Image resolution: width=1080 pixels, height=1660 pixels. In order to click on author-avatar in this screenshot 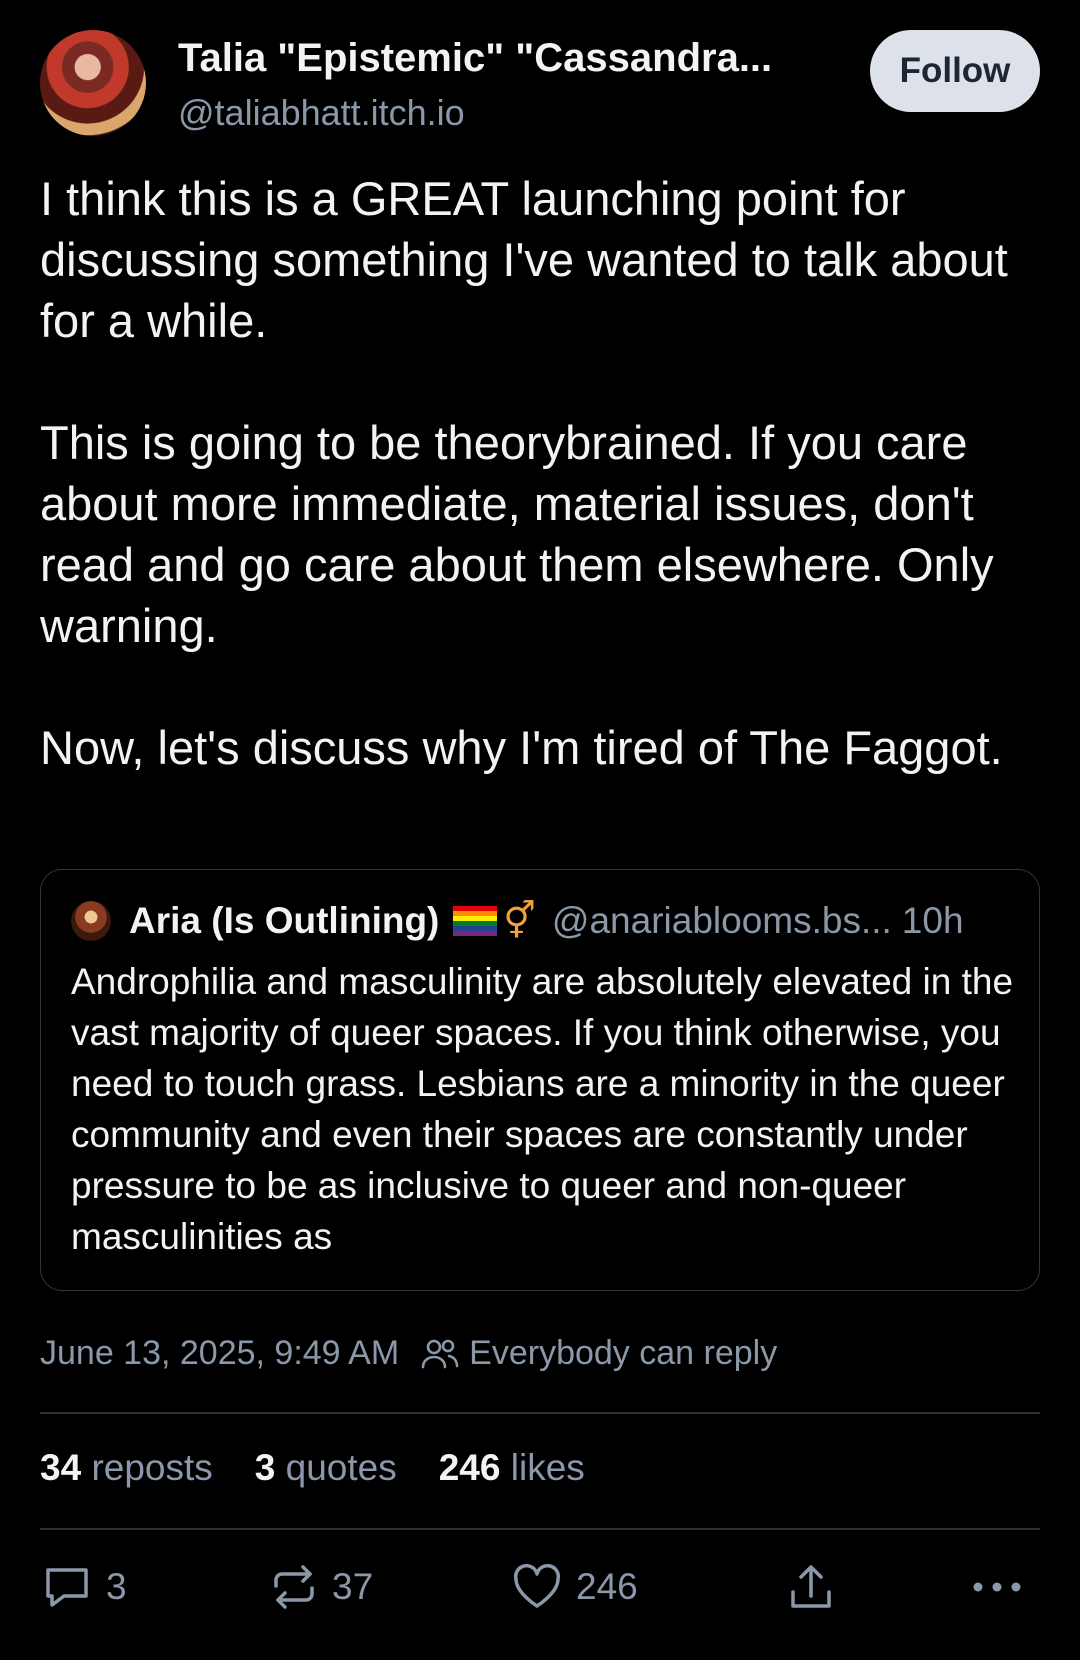, I will do `click(93, 83)`.